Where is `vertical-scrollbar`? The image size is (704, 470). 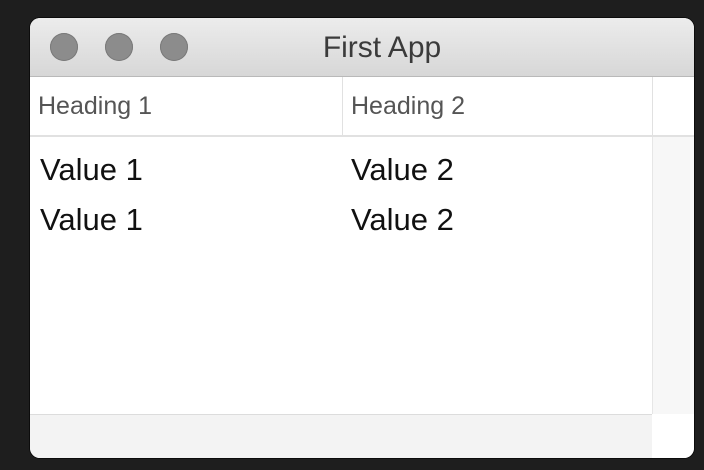
vertical-scrollbar is located at coordinates (673, 275).